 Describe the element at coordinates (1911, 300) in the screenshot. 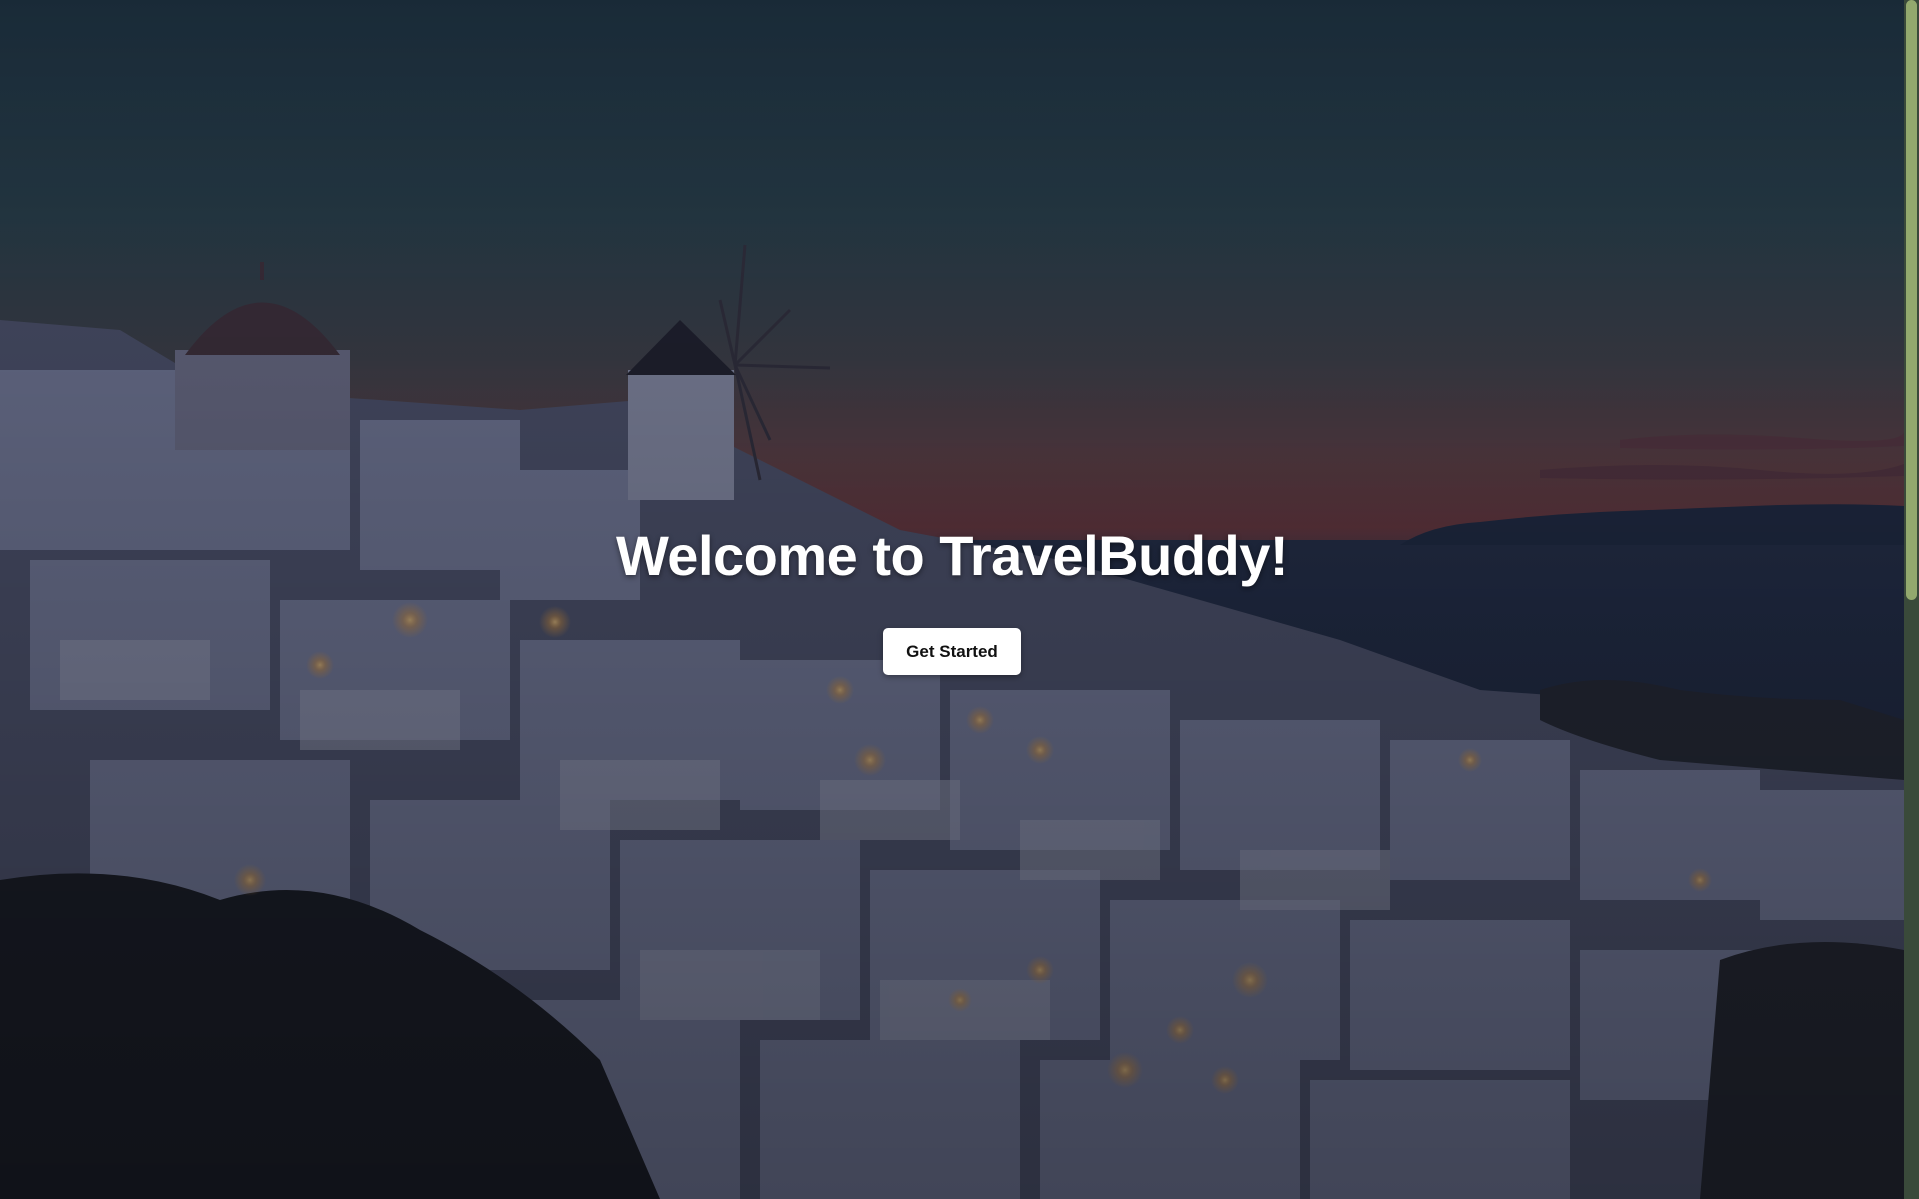

I see `scrollbar-thumb` at that location.